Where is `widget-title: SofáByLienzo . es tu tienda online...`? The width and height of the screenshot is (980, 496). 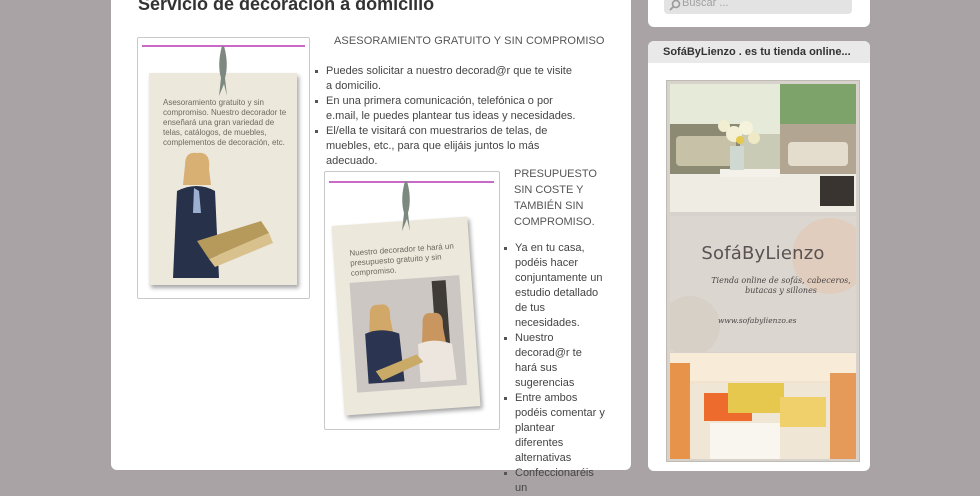 widget-title: SofáByLienzo . es tu tienda online... is located at coordinates (759, 52).